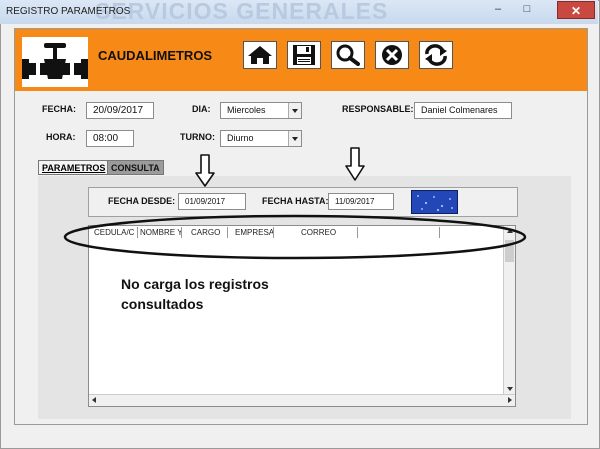 This screenshot has height=449, width=600. I want to click on highlight-ellipse, so click(295, 237).